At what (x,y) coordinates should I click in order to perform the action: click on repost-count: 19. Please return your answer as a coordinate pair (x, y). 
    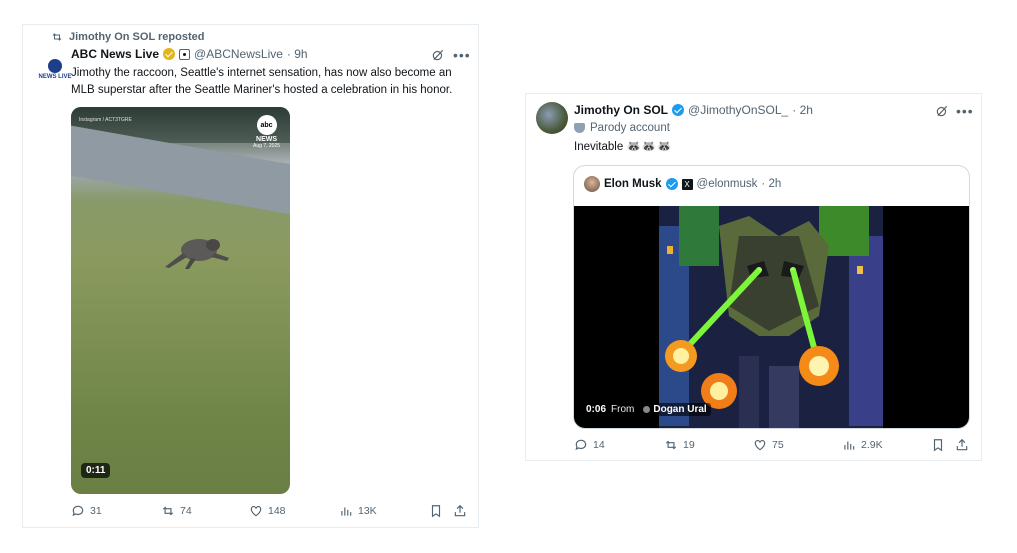
    Looking at the image, I should click on (689, 445).